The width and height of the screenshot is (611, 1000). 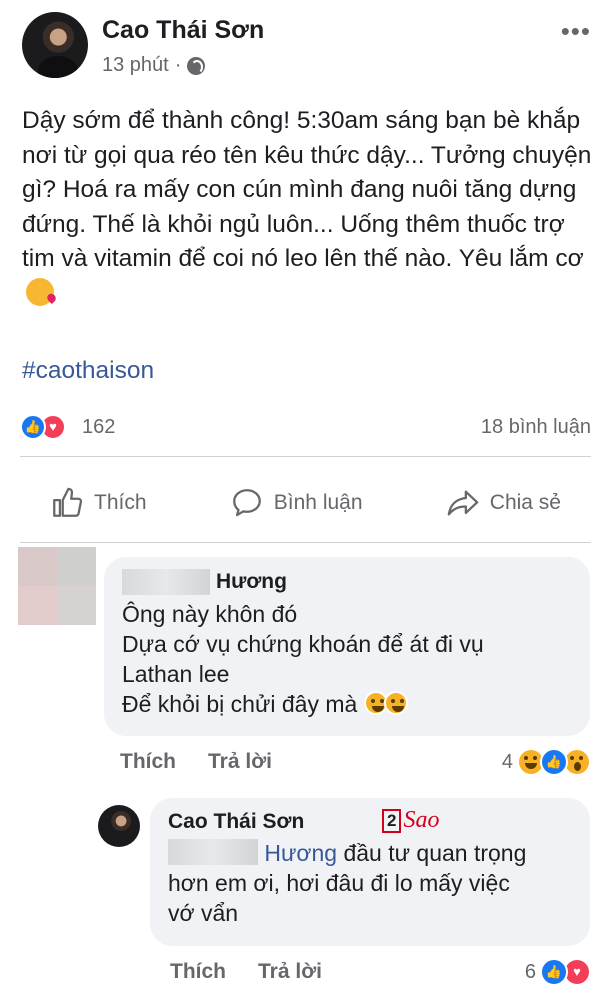 I want to click on comment-line-last: Để khỏi bị chửi đây mà, so click(x=347, y=704).